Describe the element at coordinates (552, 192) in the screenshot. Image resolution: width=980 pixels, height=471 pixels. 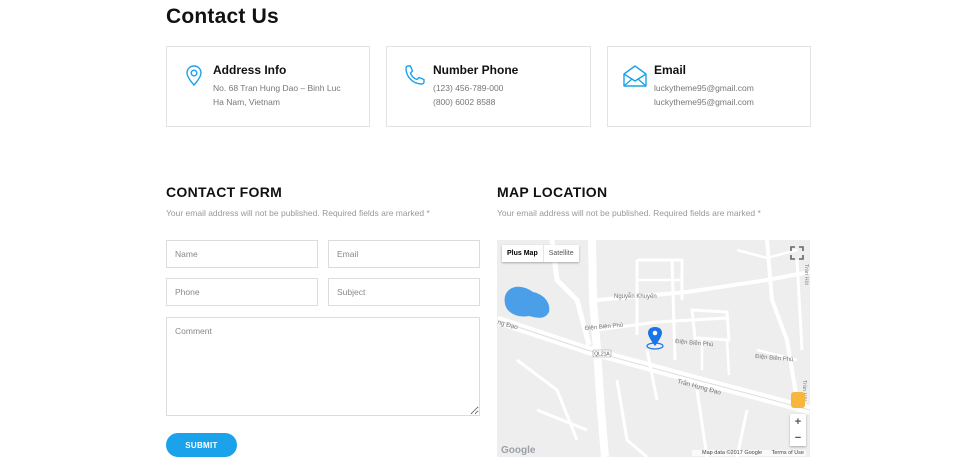
I see `map-location-title: MAP LOCATION` at that location.